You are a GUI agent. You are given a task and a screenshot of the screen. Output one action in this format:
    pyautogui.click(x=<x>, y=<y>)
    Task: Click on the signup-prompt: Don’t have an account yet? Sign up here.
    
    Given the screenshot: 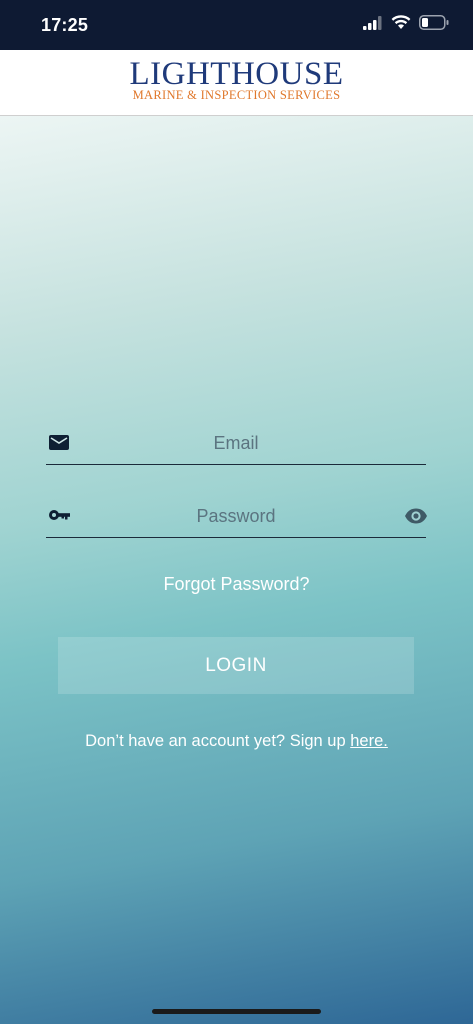 What is the action you would take?
    pyautogui.click(x=236, y=741)
    